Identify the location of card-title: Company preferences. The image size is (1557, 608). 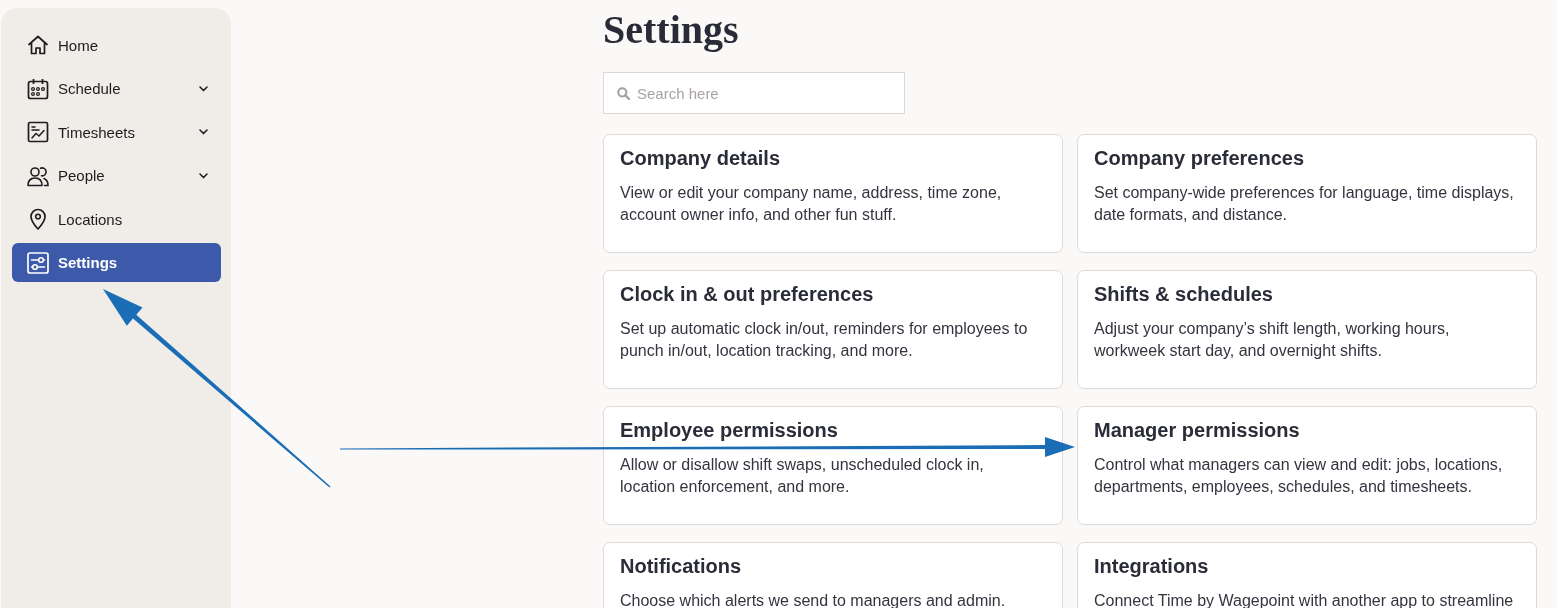
(1199, 158).